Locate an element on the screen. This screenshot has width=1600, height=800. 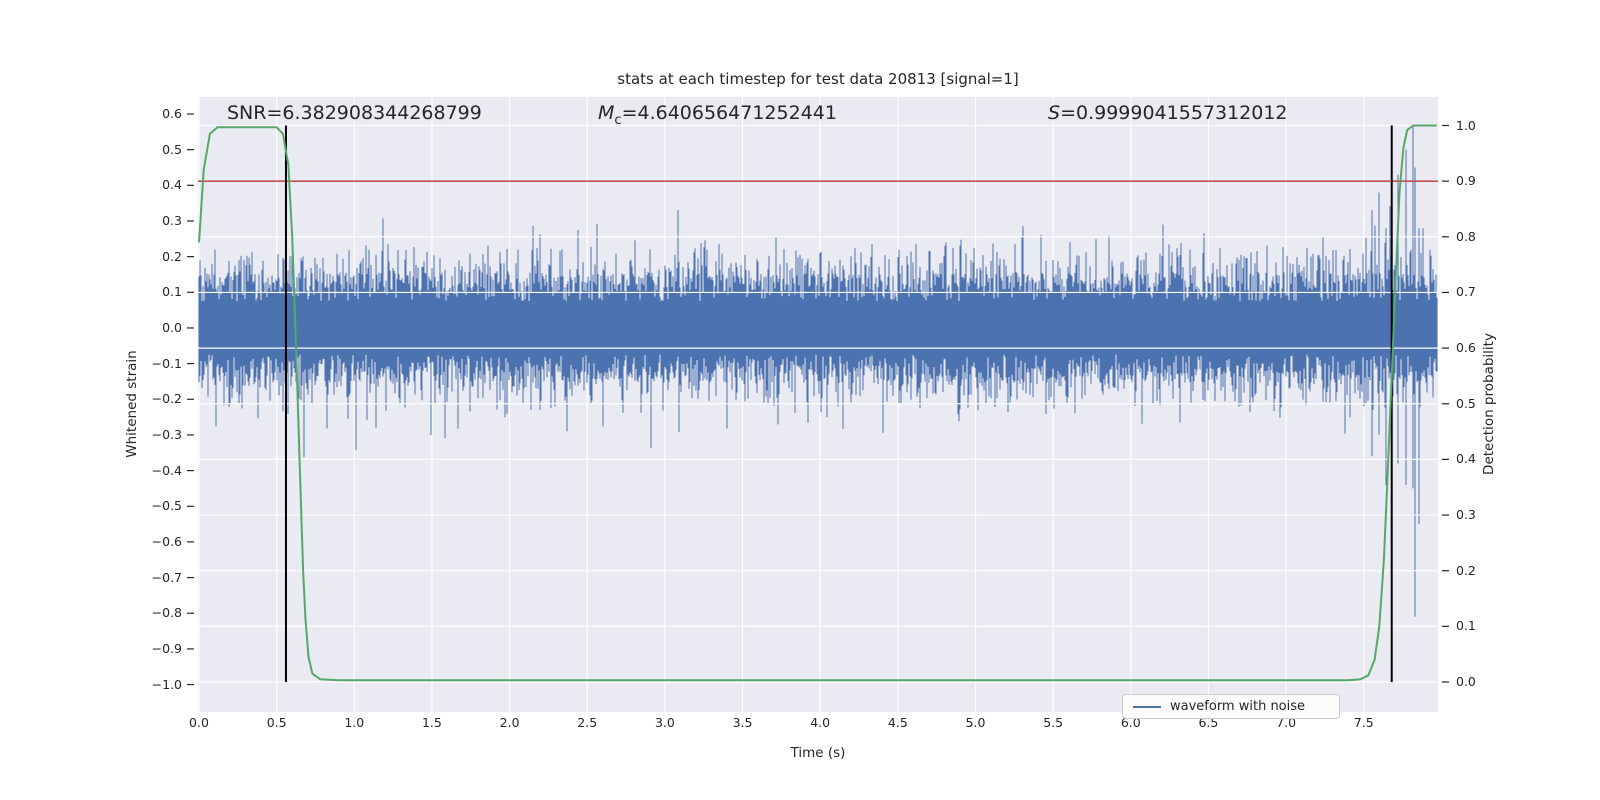
y-tick-label-left: −0.7 is located at coordinates (166, 577).